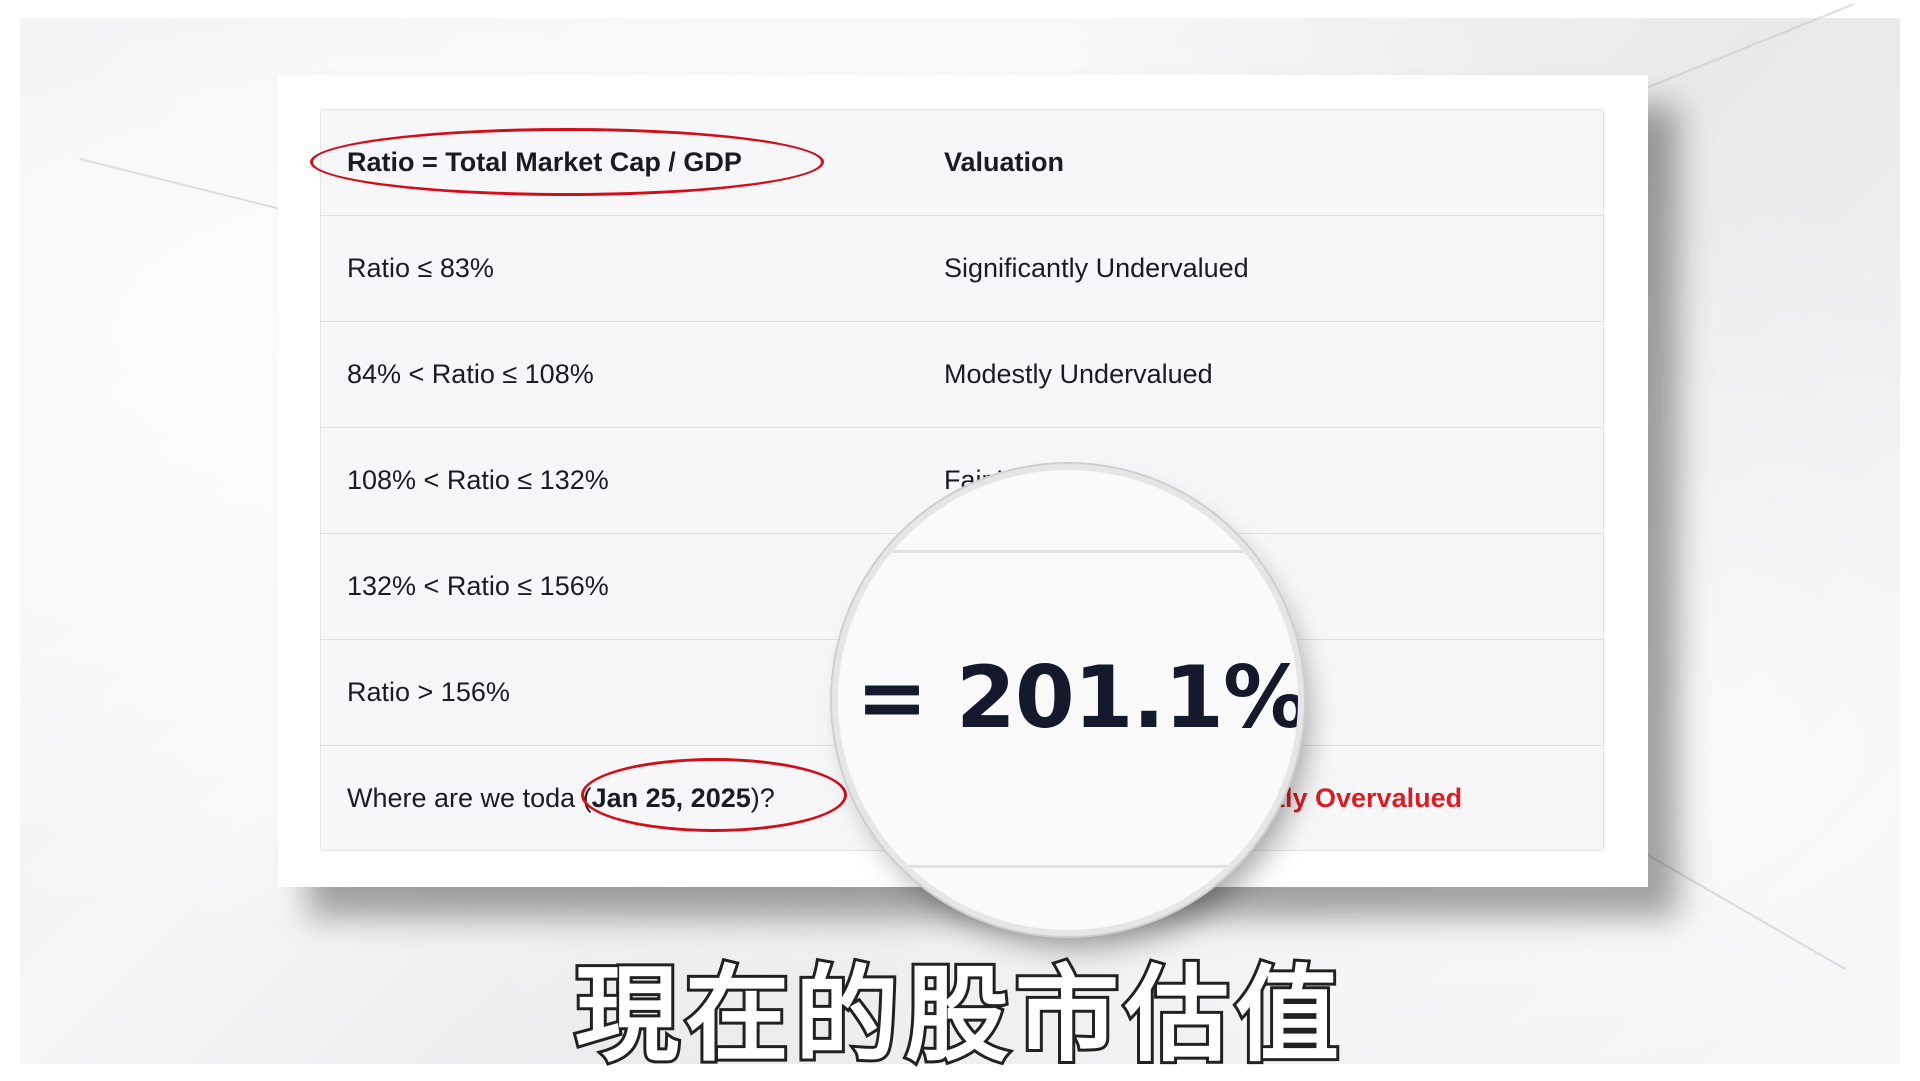 The width and height of the screenshot is (1920, 1081). I want to click on row-ratio: 108% < Ratio ≤ 132%, so click(478, 480).